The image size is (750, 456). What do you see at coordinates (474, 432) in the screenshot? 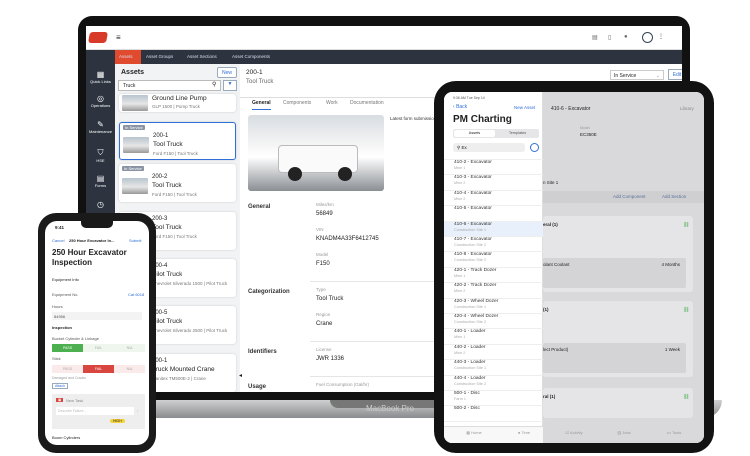
I see `tab-home: ▦ Home` at bounding box center [474, 432].